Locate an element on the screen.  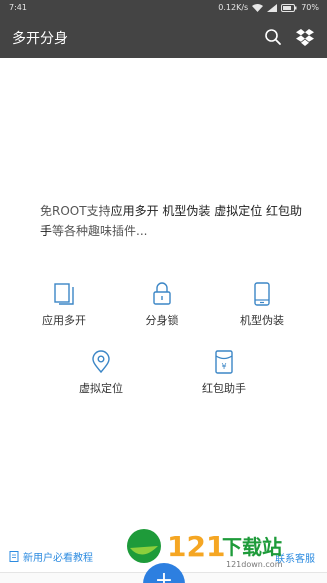
description-prefix: 免ROOT支持 is located at coordinates (75, 211).